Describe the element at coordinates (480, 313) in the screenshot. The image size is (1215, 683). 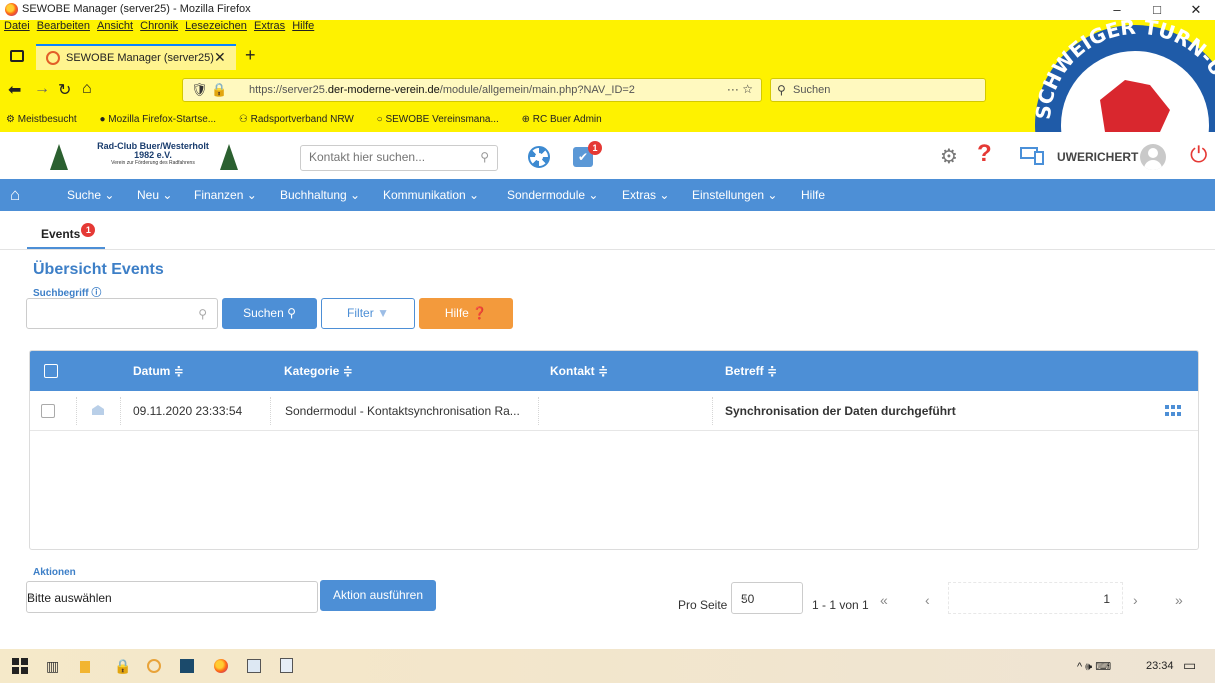
I see `help-circle-icon: ❓` at that location.